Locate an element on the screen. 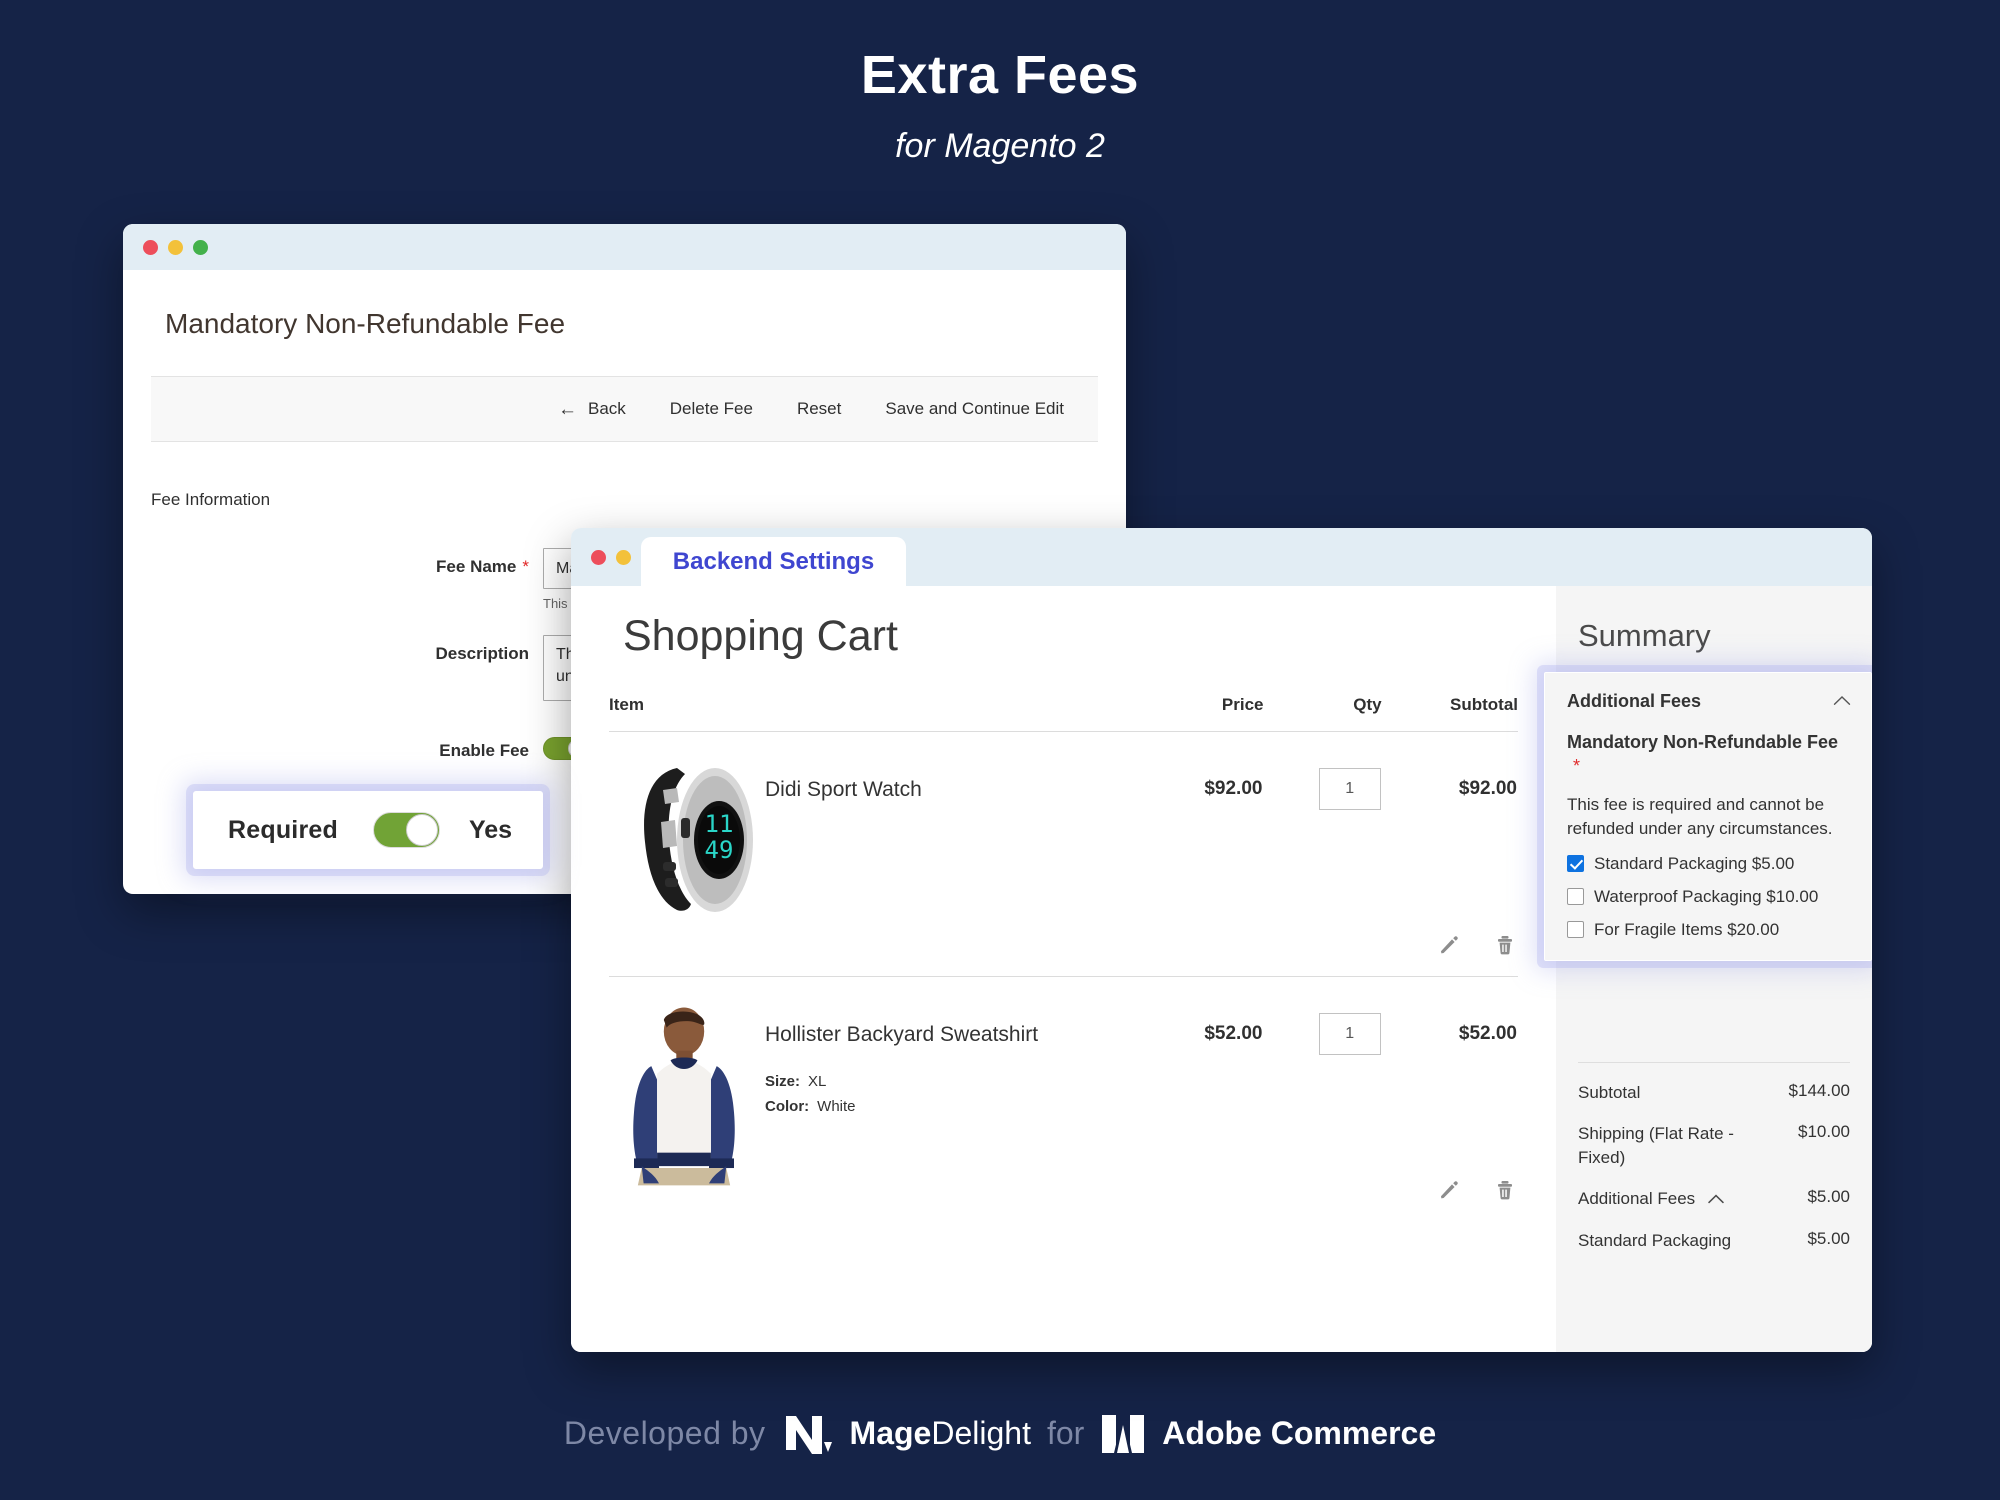 Image resolution: width=2000 pixels, height=1500 pixels. product-image-hollister-backyard-sweatshirt is located at coordinates (687, 1092).